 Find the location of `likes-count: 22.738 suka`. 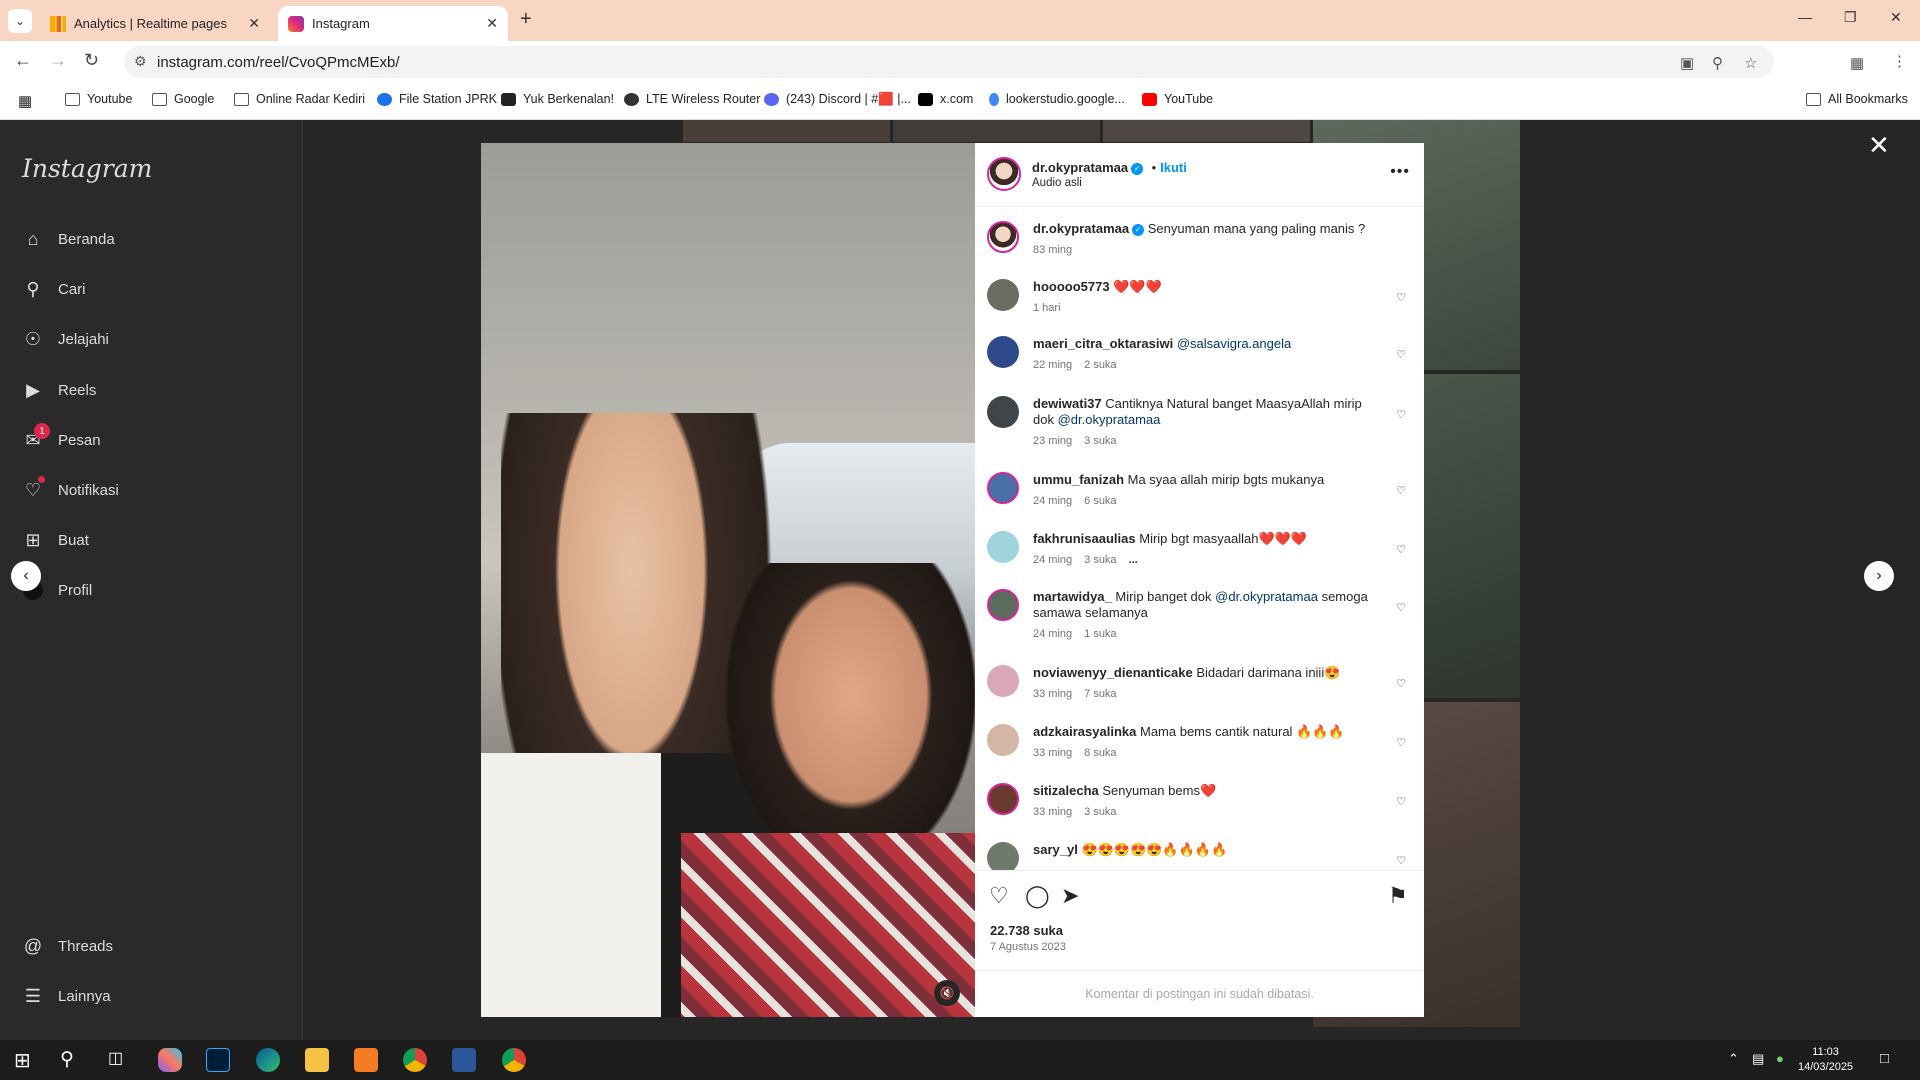

likes-count: 22.738 suka is located at coordinates (1026, 930).